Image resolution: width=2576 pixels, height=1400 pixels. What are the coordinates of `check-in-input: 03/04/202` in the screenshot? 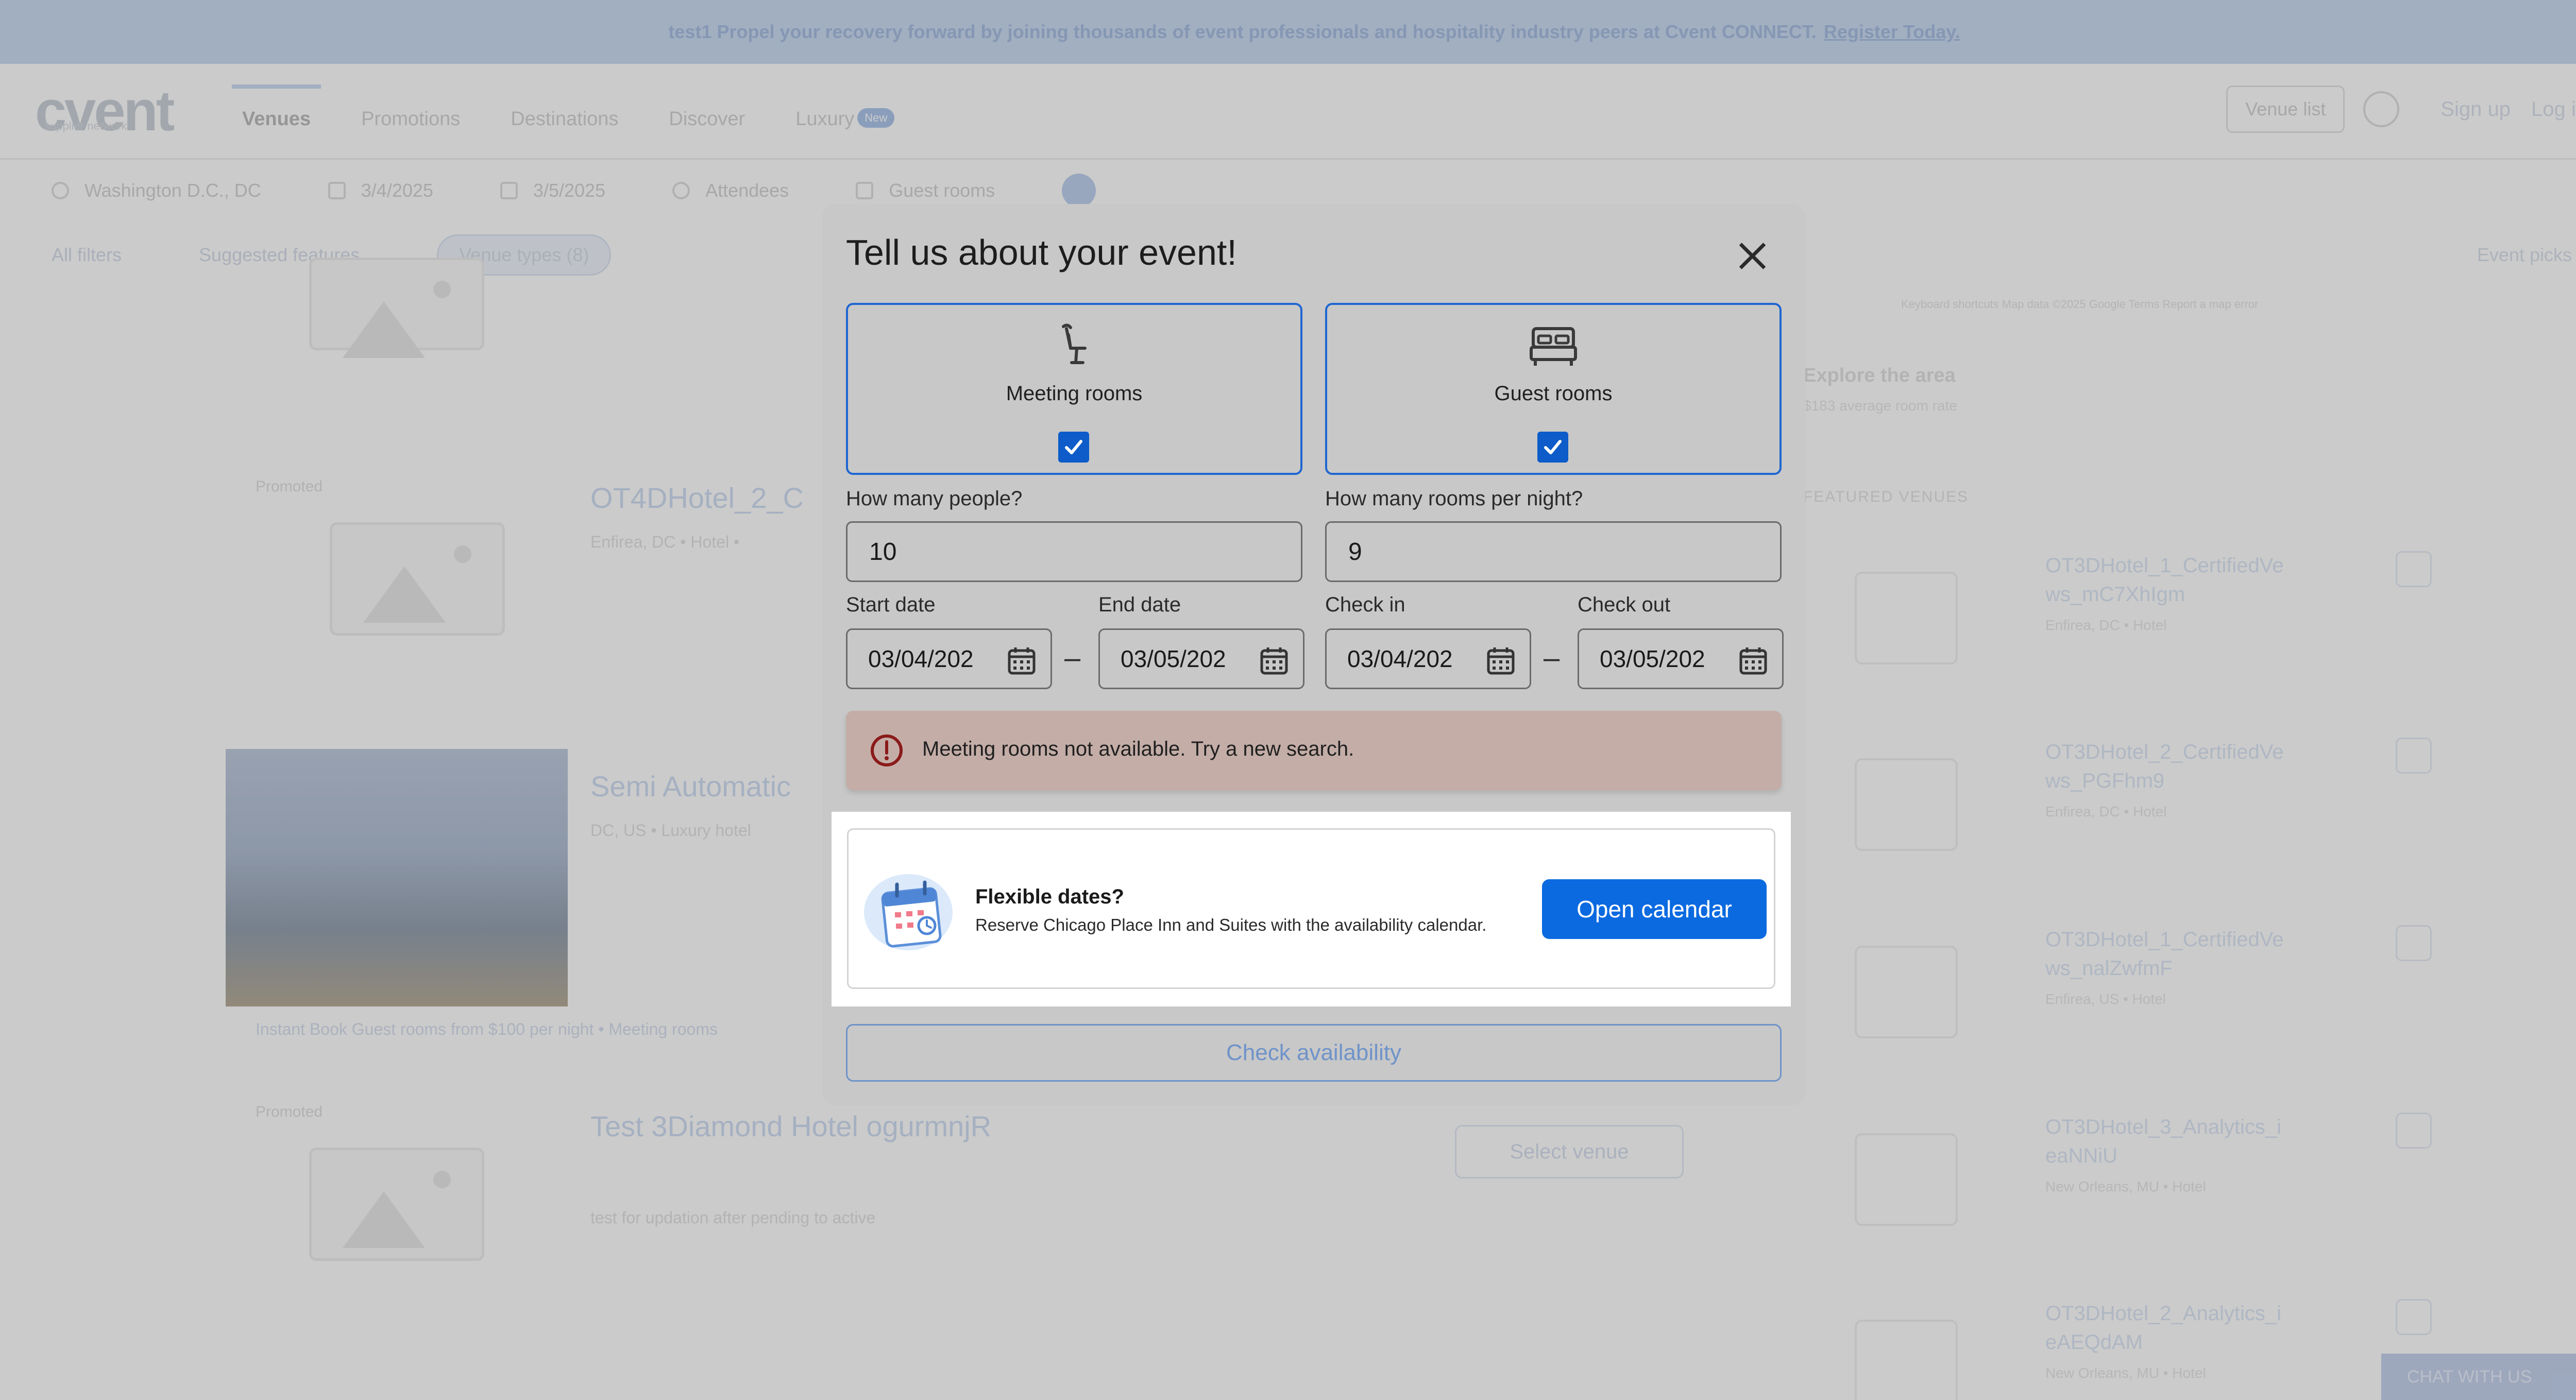 It's located at (1428, 659).